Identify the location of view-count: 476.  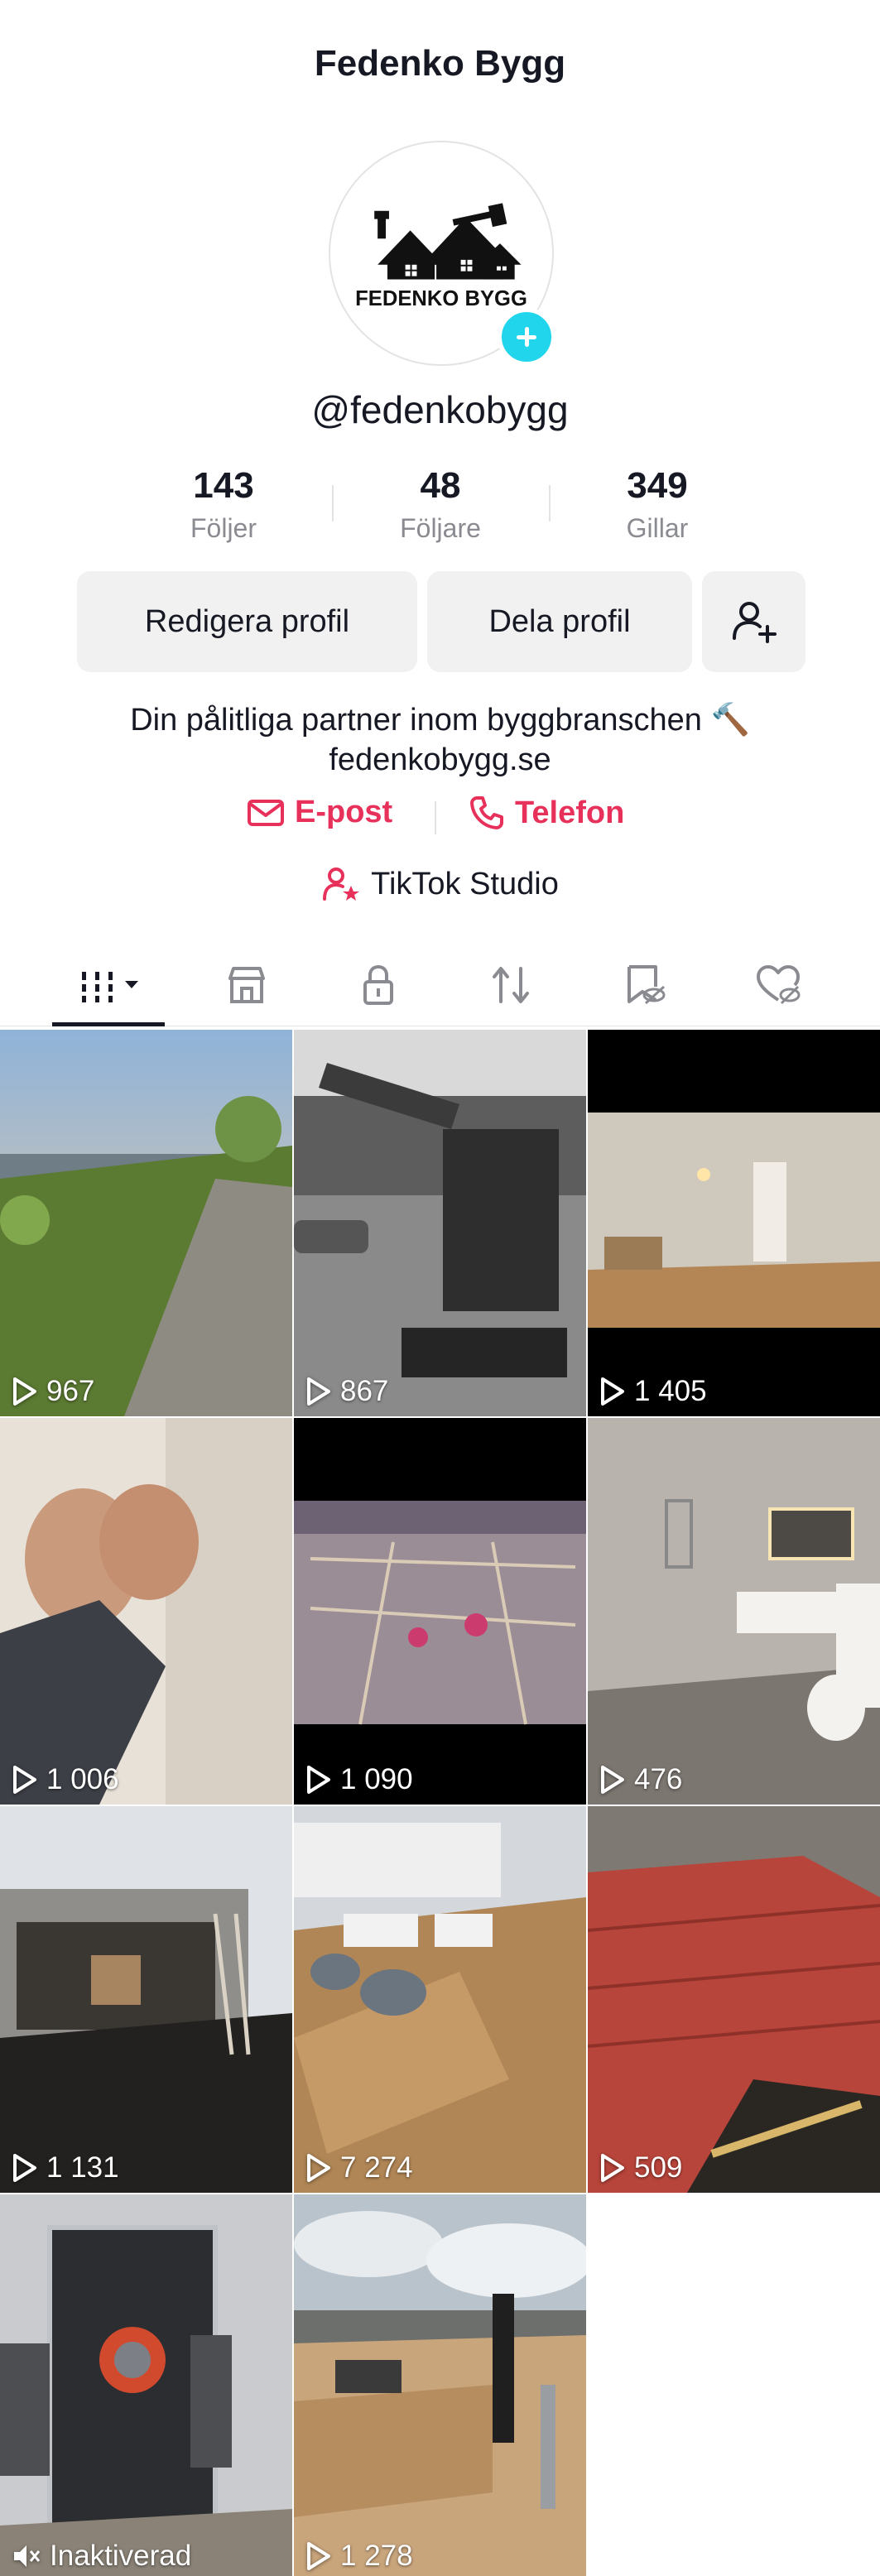
(640, 1779).